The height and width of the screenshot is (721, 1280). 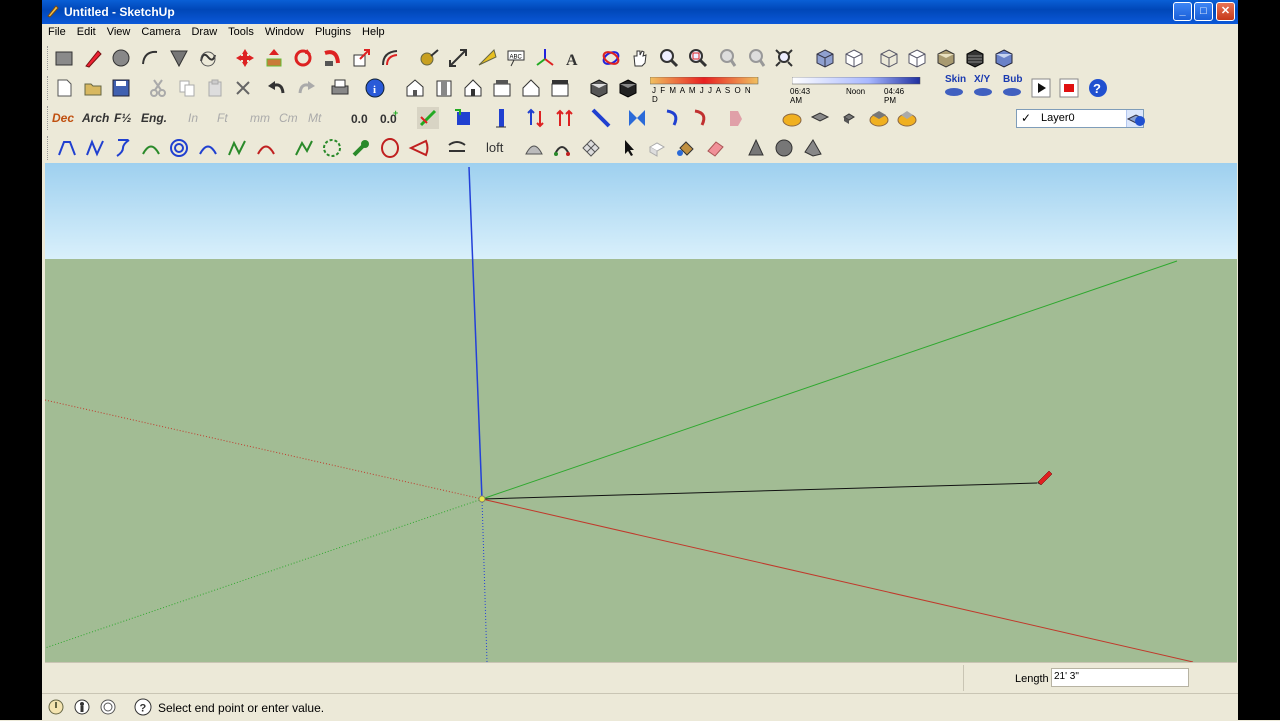 What do you see at coordinates (82, 707) in the screenshot?
I see `credits-icon` at bounding box center [82, 707].